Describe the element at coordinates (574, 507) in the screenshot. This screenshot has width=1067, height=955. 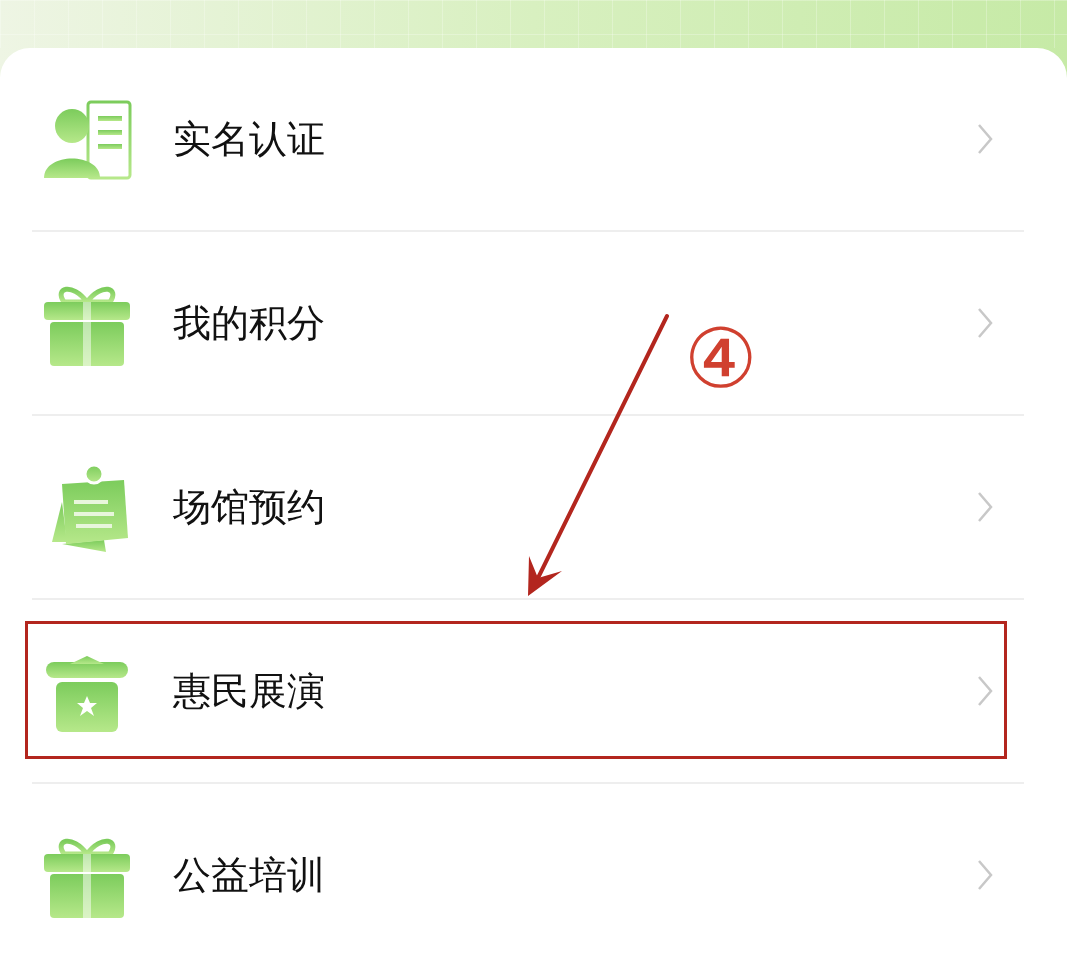
I see `menu-item-label: 场馆预约` at that location.